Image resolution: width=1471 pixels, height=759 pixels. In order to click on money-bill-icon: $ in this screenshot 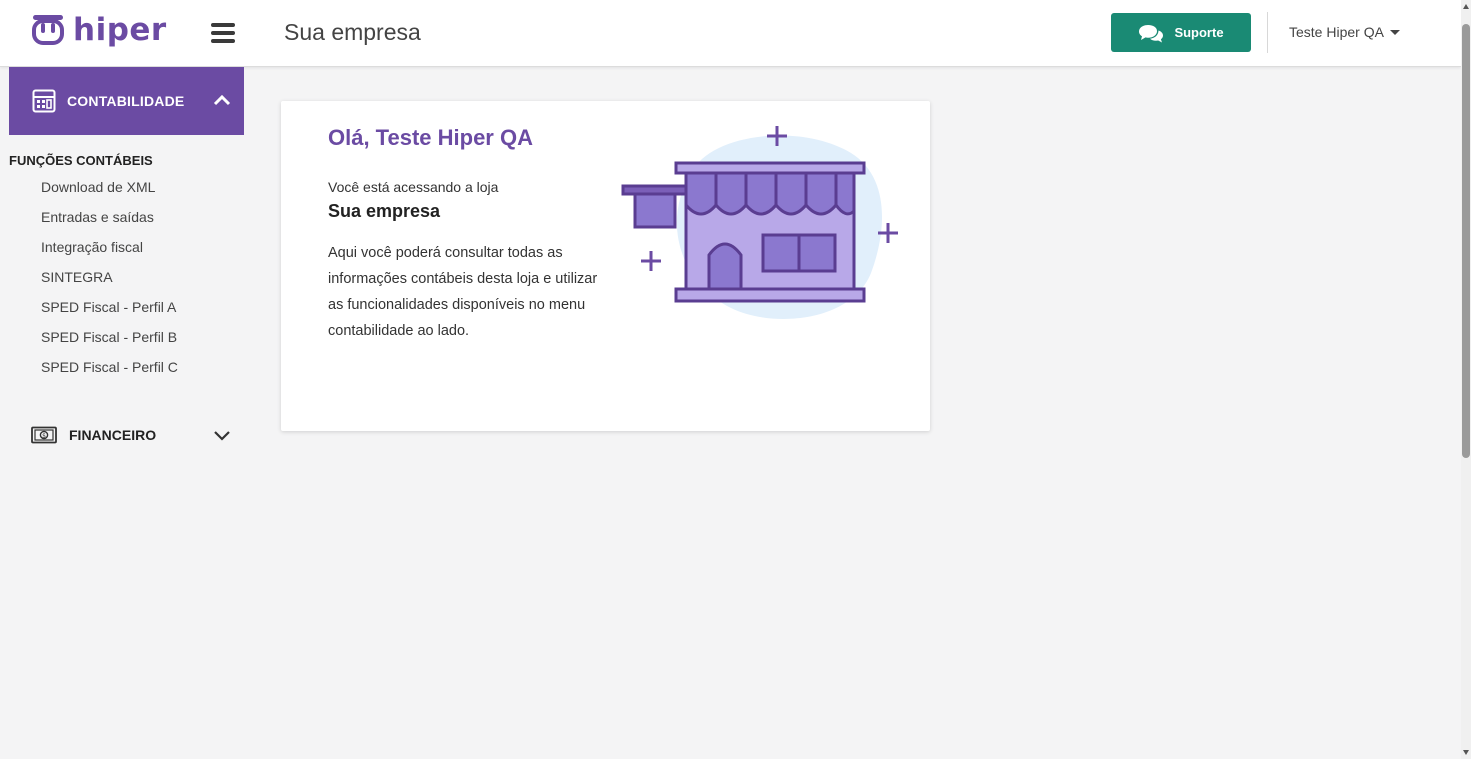, I will do `click(44, 435)`.